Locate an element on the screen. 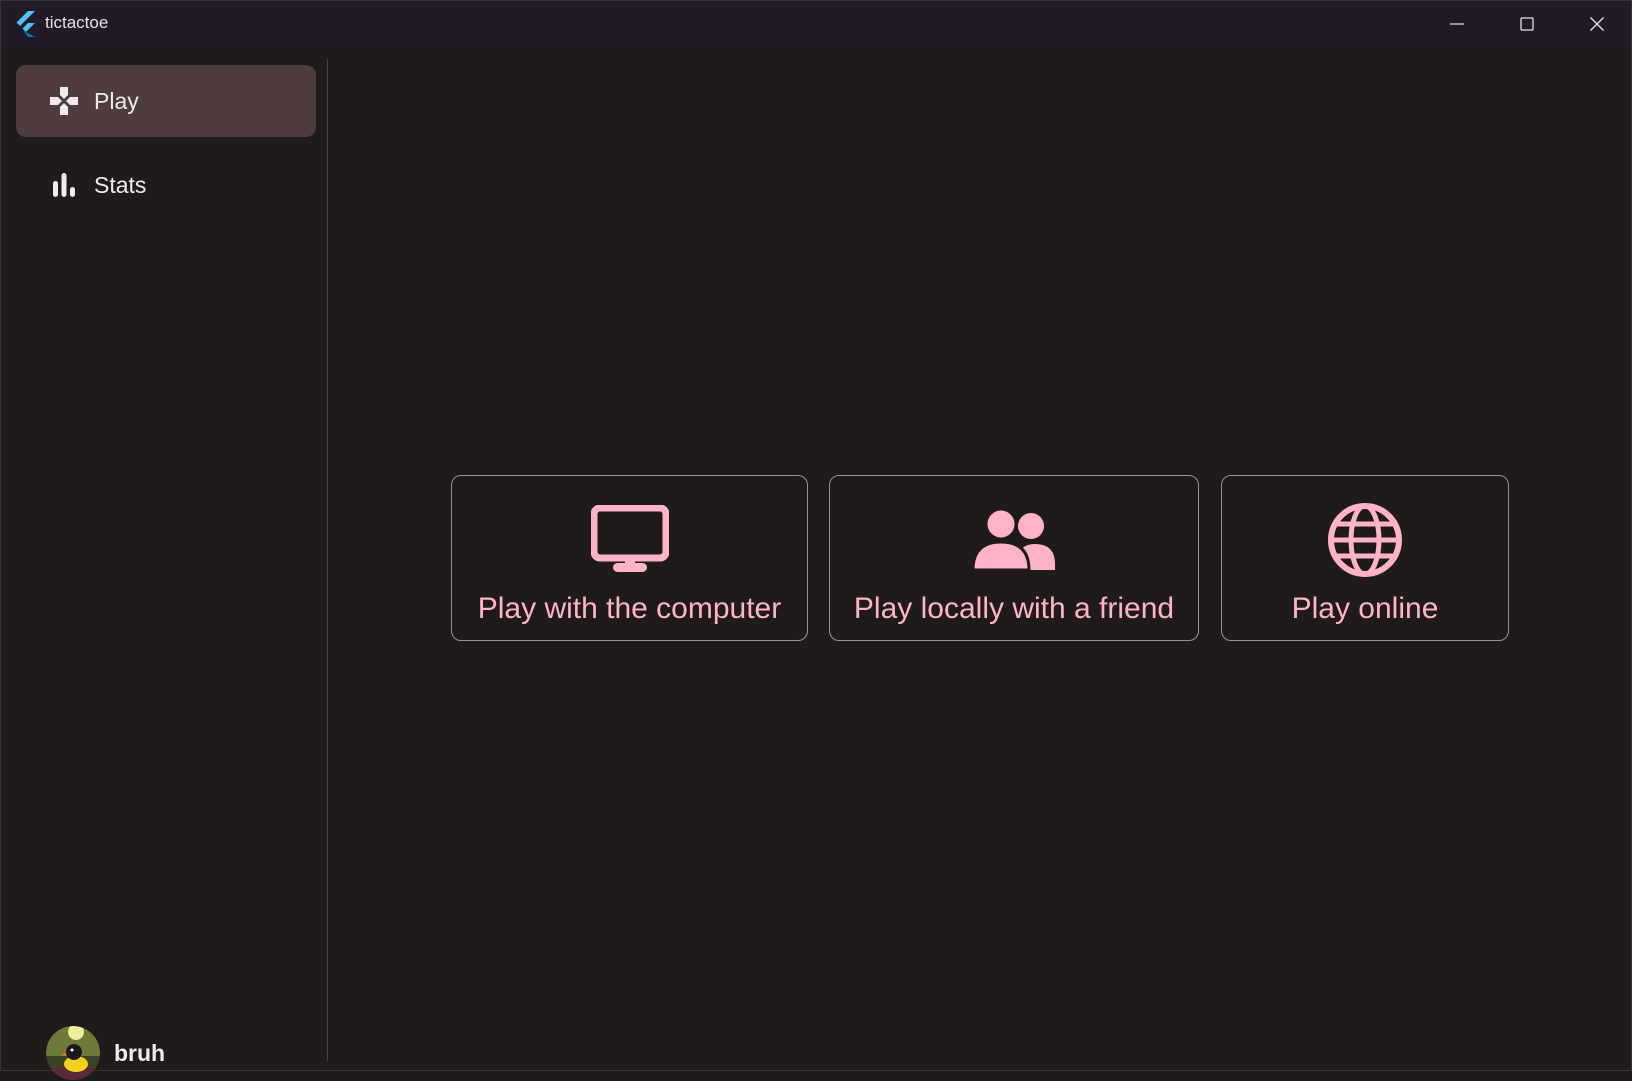 The height and width of the screenshot is (1081, 1632). close-button is located at coordinates (1597, 24).